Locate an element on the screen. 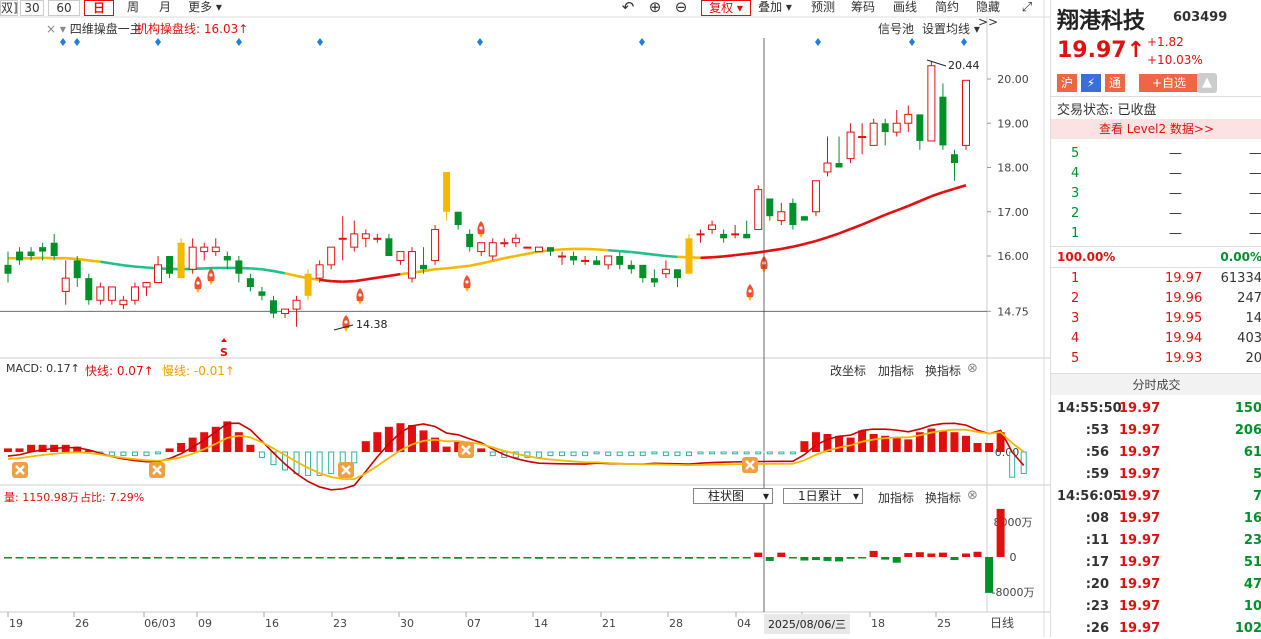 The image size is (1261, 639). indicator-selector: × ▾ 四维操盘一主 is located at coordinates (94, 28).